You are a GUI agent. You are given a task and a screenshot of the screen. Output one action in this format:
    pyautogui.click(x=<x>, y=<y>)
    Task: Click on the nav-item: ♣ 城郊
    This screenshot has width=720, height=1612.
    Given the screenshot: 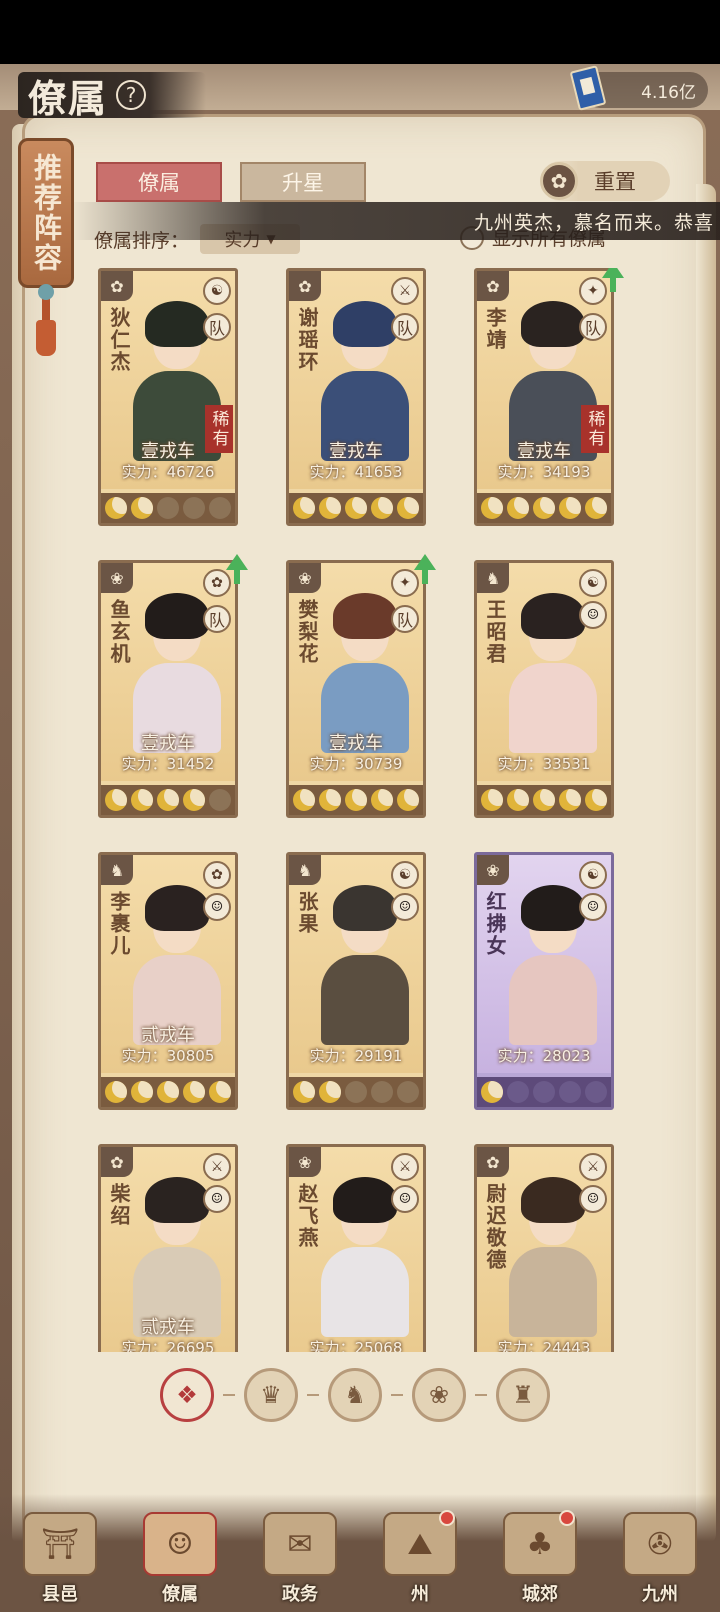 What is the action you would take?
    pyautogui.click(x=540, y=1551)
    